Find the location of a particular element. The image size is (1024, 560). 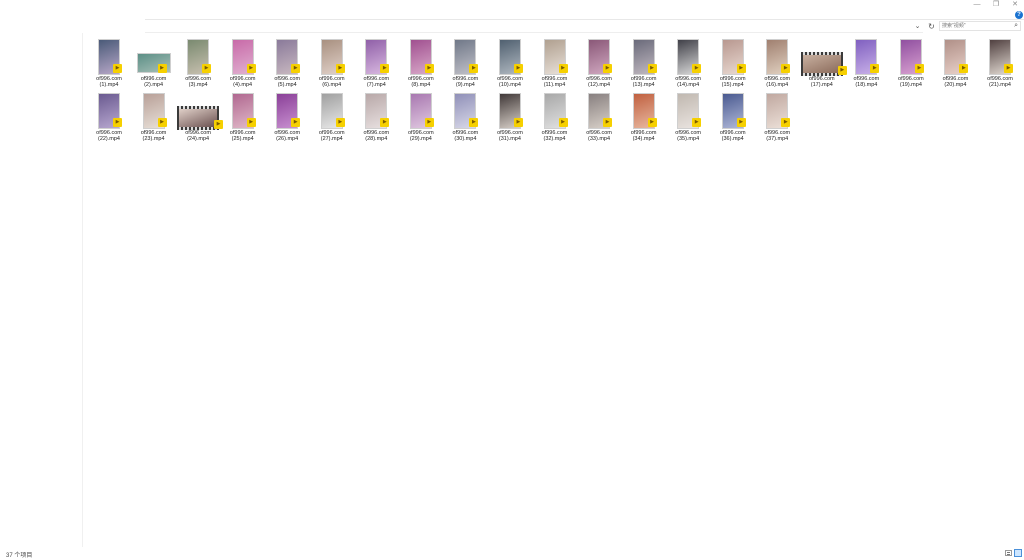

file-name: of996.com (20).mp4 is located at coordinates (955, 82).